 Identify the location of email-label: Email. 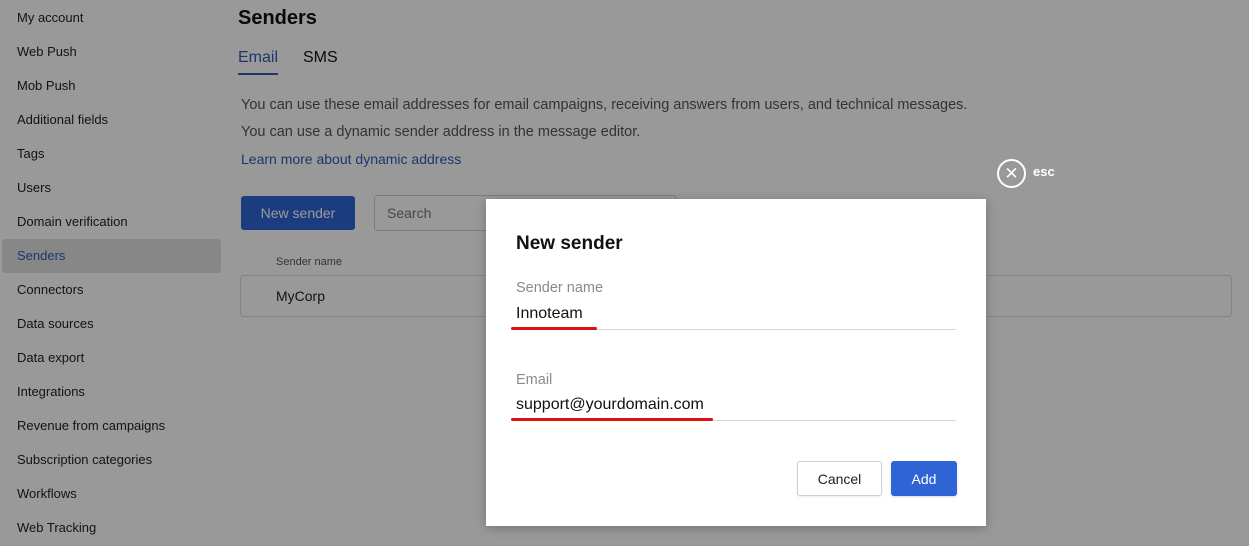
(534, 380).